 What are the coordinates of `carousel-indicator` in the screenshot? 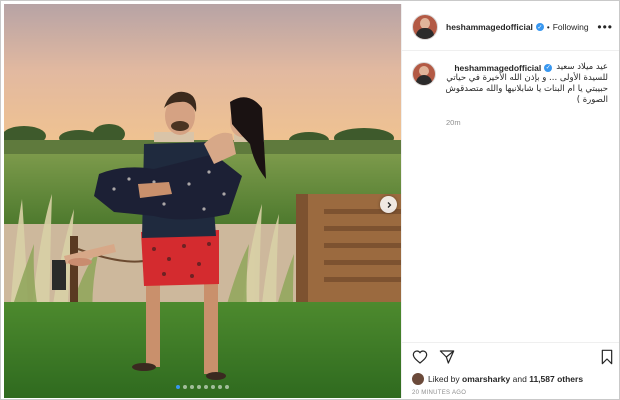 It's located at (202, 387).